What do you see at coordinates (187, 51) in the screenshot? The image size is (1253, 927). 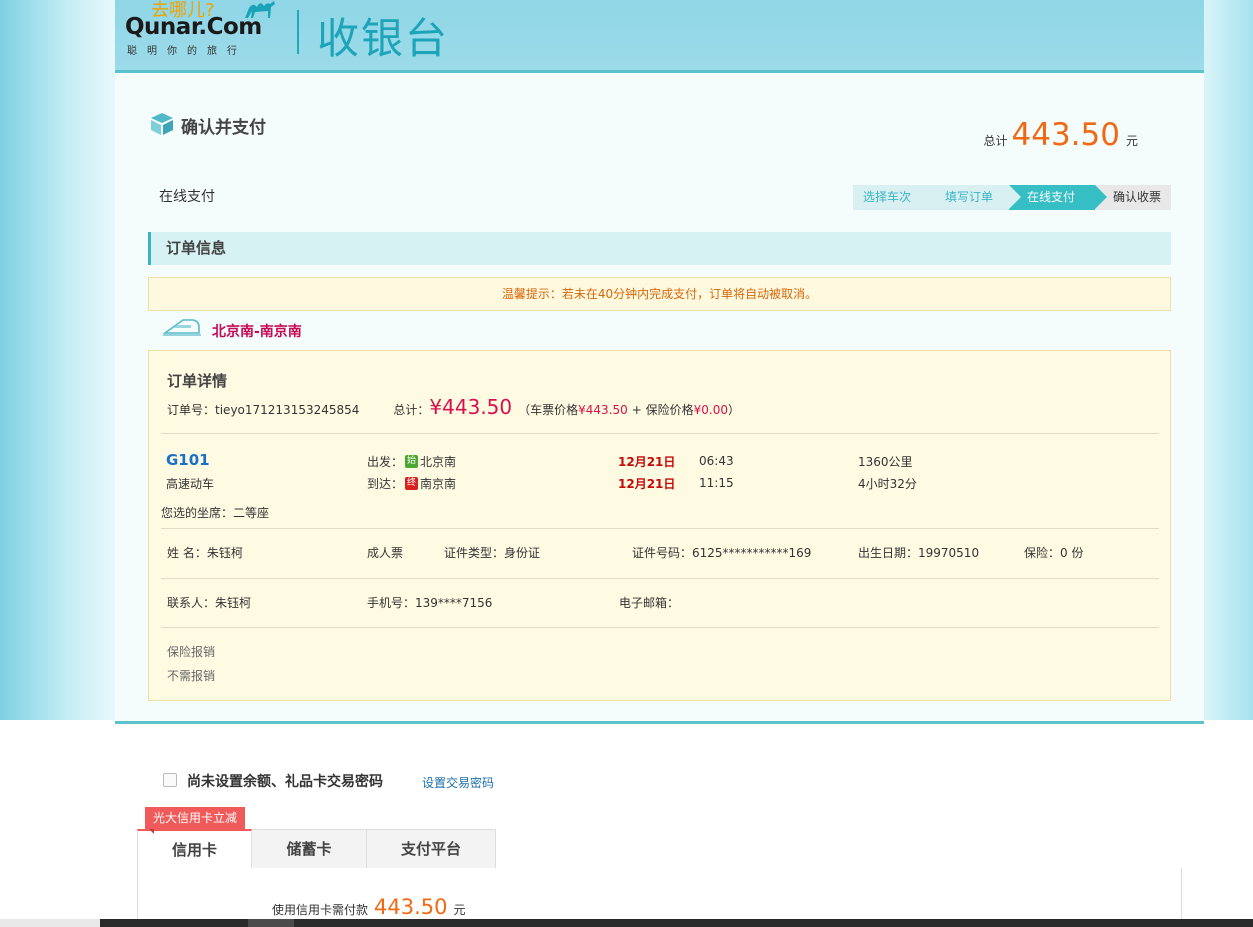 I see `logo-slogan: 聪明你的旅行` at bounding box center [187, 51].